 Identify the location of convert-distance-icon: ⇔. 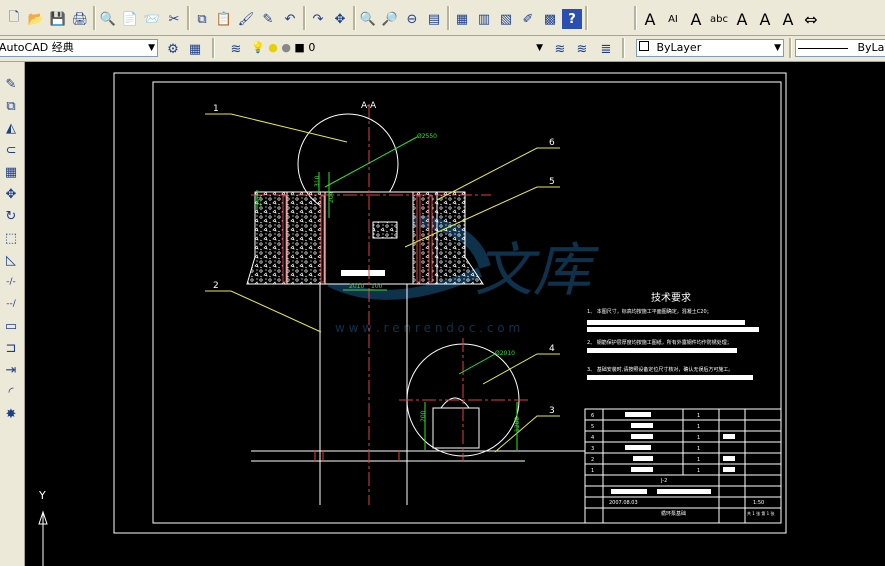
(811, 19).